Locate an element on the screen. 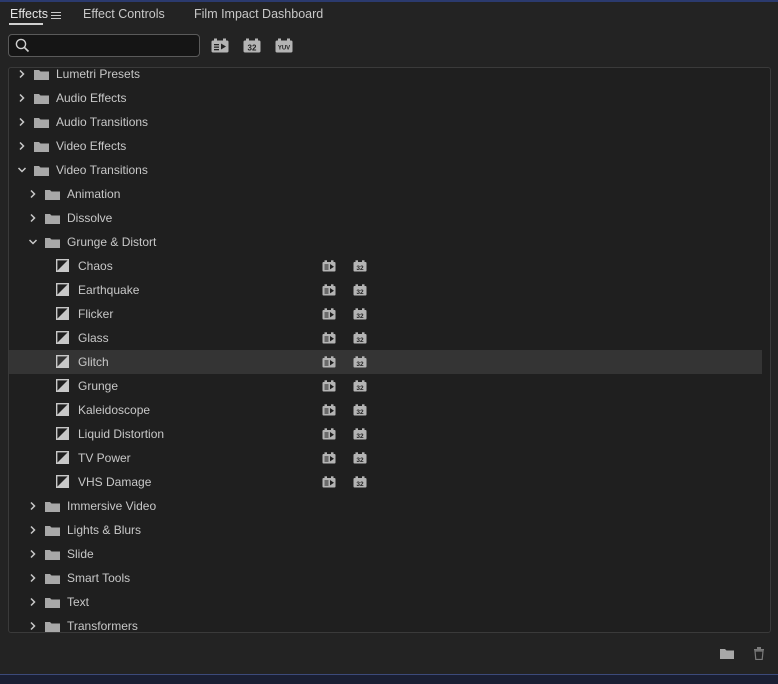 The width and height of the screenshot is (778, 684). tree-folder-row: Video Transitions is located at coordinates (385, 170).